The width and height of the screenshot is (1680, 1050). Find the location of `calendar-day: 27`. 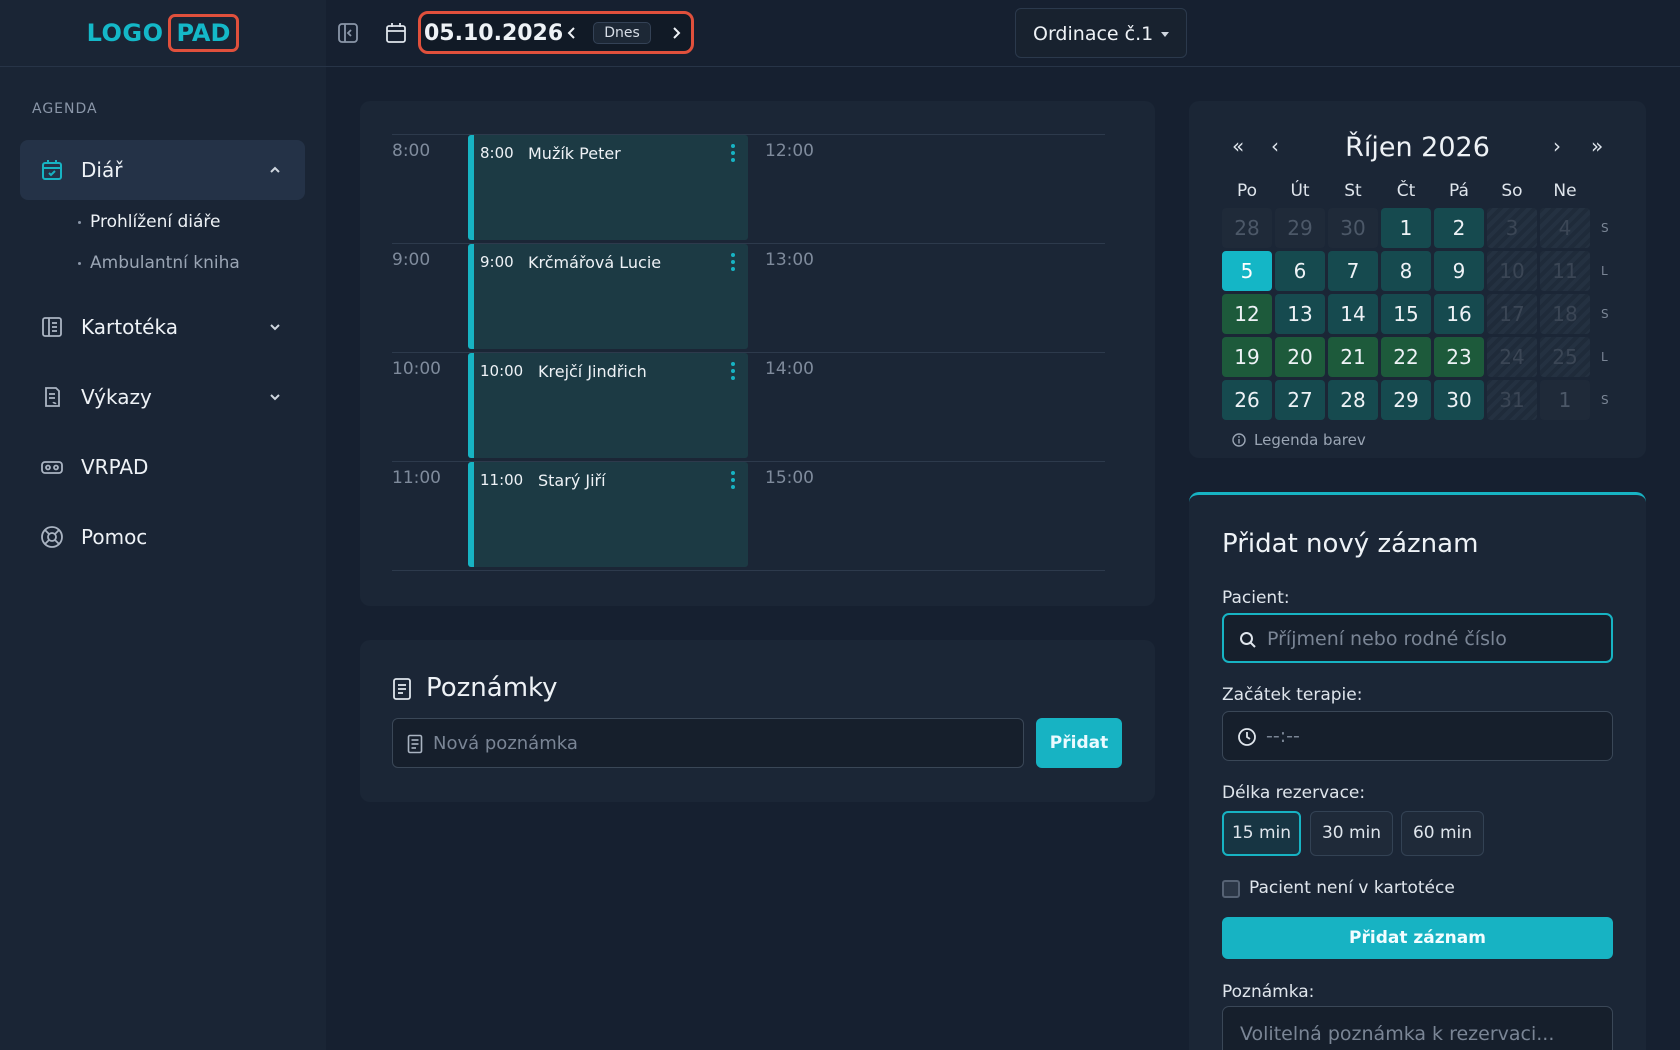

calendar-day: 27 is located at coordinates (1300, 400).